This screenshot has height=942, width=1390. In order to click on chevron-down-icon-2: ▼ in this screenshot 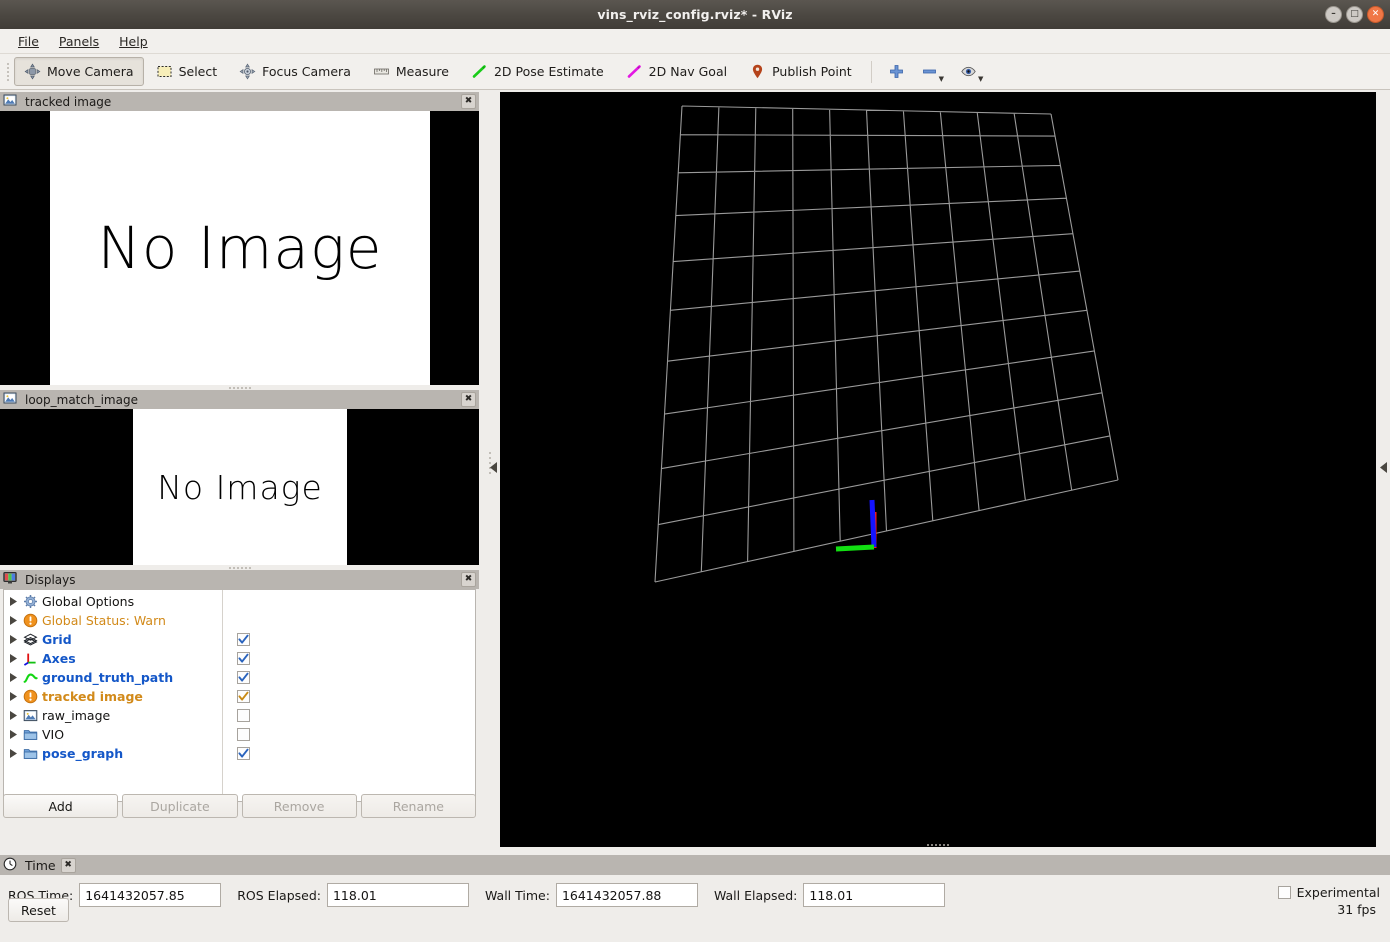, I will do `click(980, 79)`.